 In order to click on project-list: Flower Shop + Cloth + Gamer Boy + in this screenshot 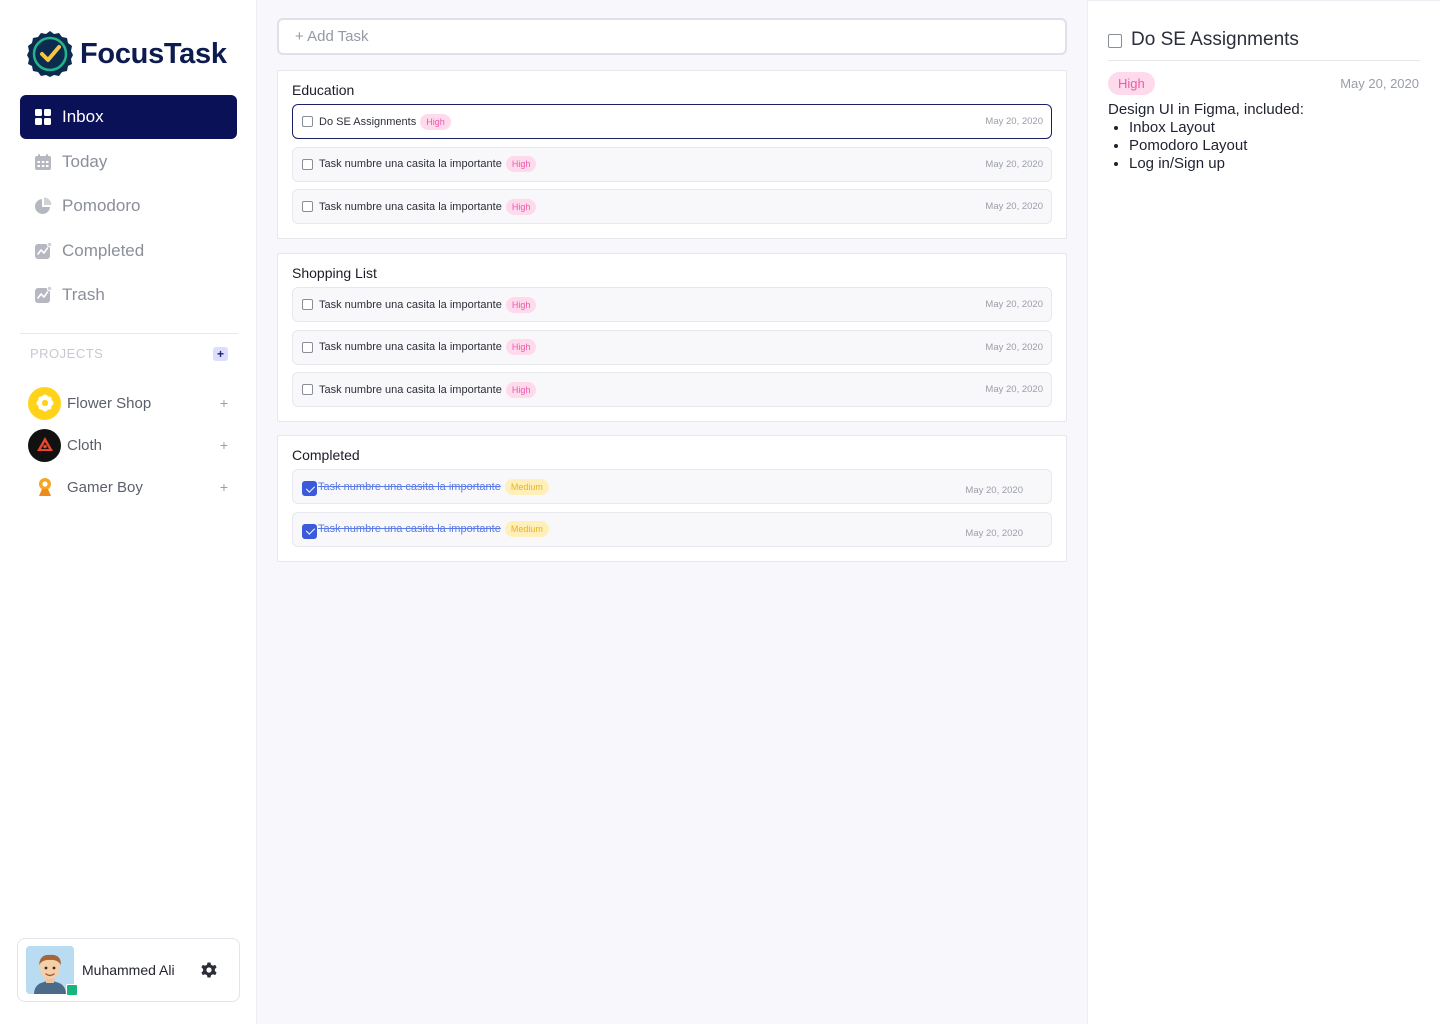, I will do `click(130, 445)`.